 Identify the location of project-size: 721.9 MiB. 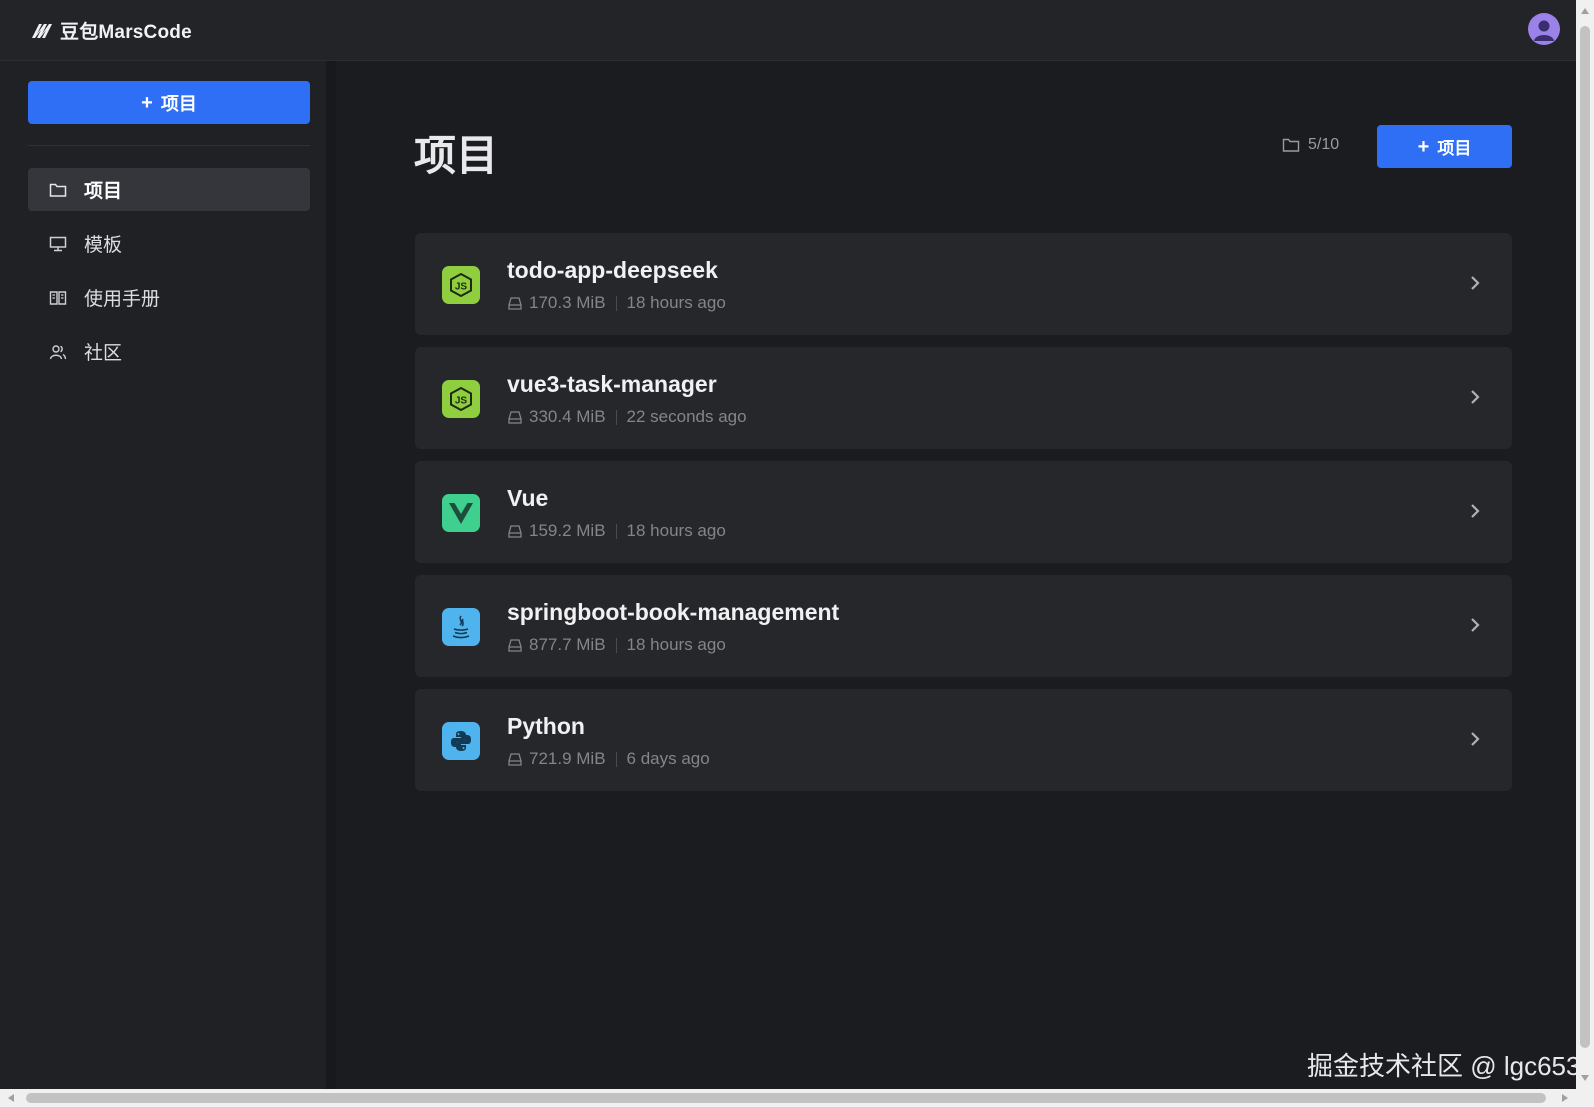
(567, 758).